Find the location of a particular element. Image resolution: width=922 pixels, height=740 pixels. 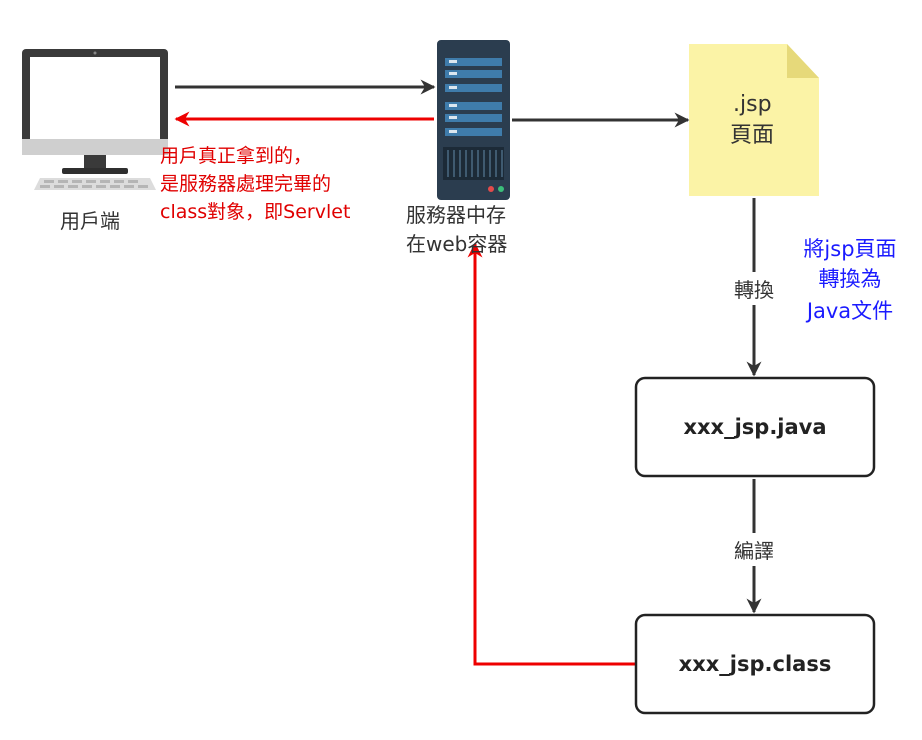

response-note-line2: 是服務器處理完畢的 is located at coordinates (246, 184).